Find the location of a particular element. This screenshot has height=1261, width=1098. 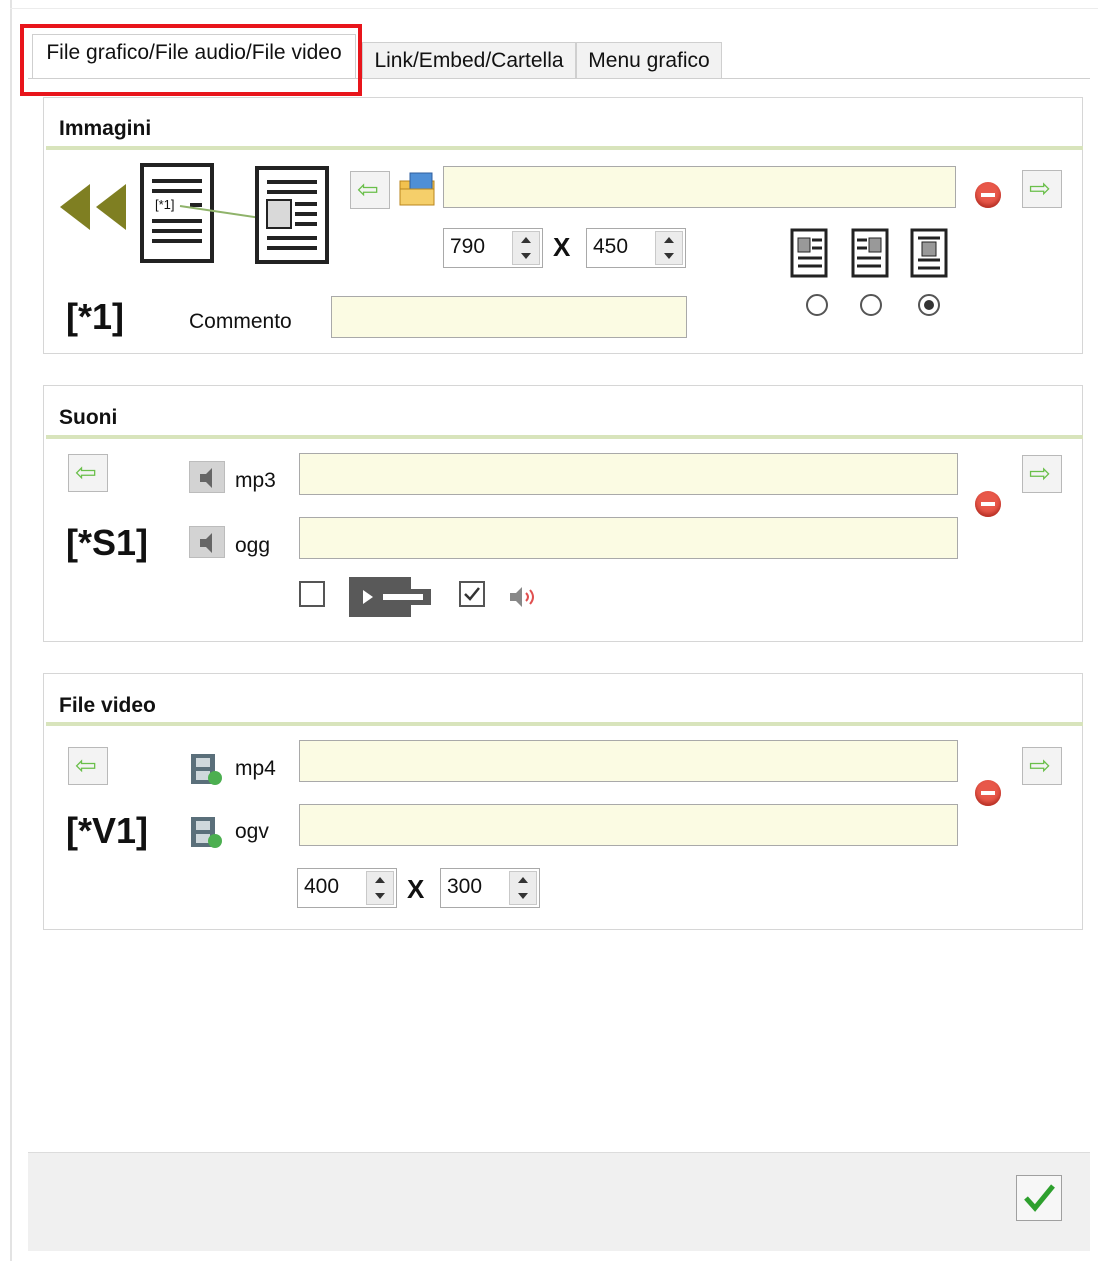

speaker-mp3-icon is located at coordinates (207, 477).